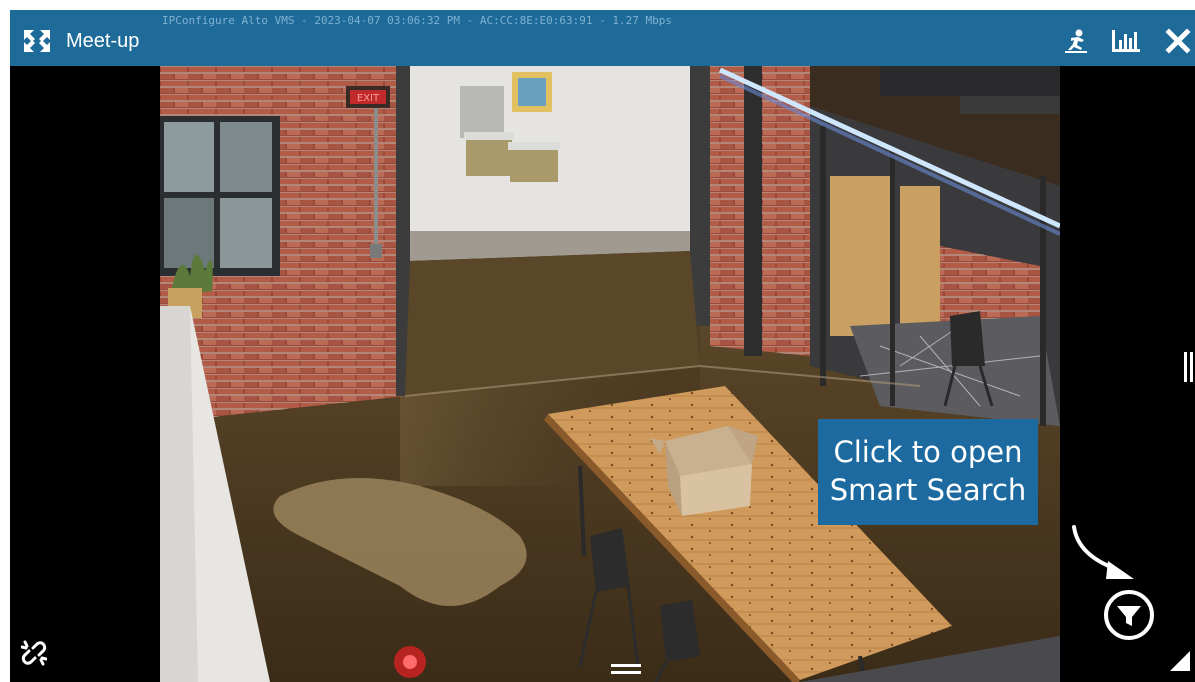 This screenshot has width=1195, height=682. I want to click on link-button, so click(34, 653).